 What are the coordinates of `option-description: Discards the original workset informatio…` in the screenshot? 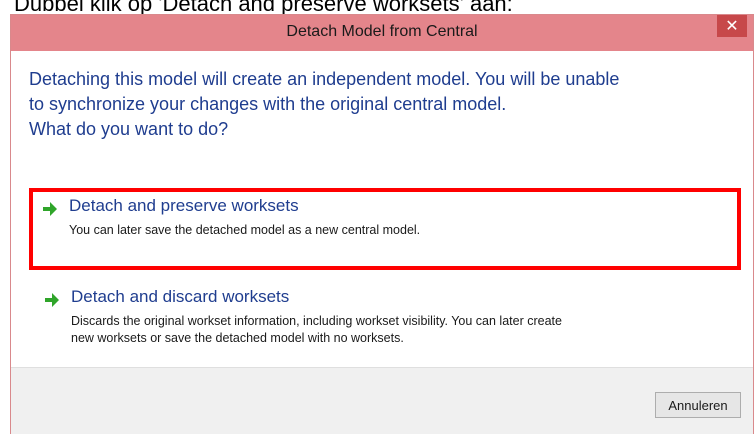 It's located at (316, 330).